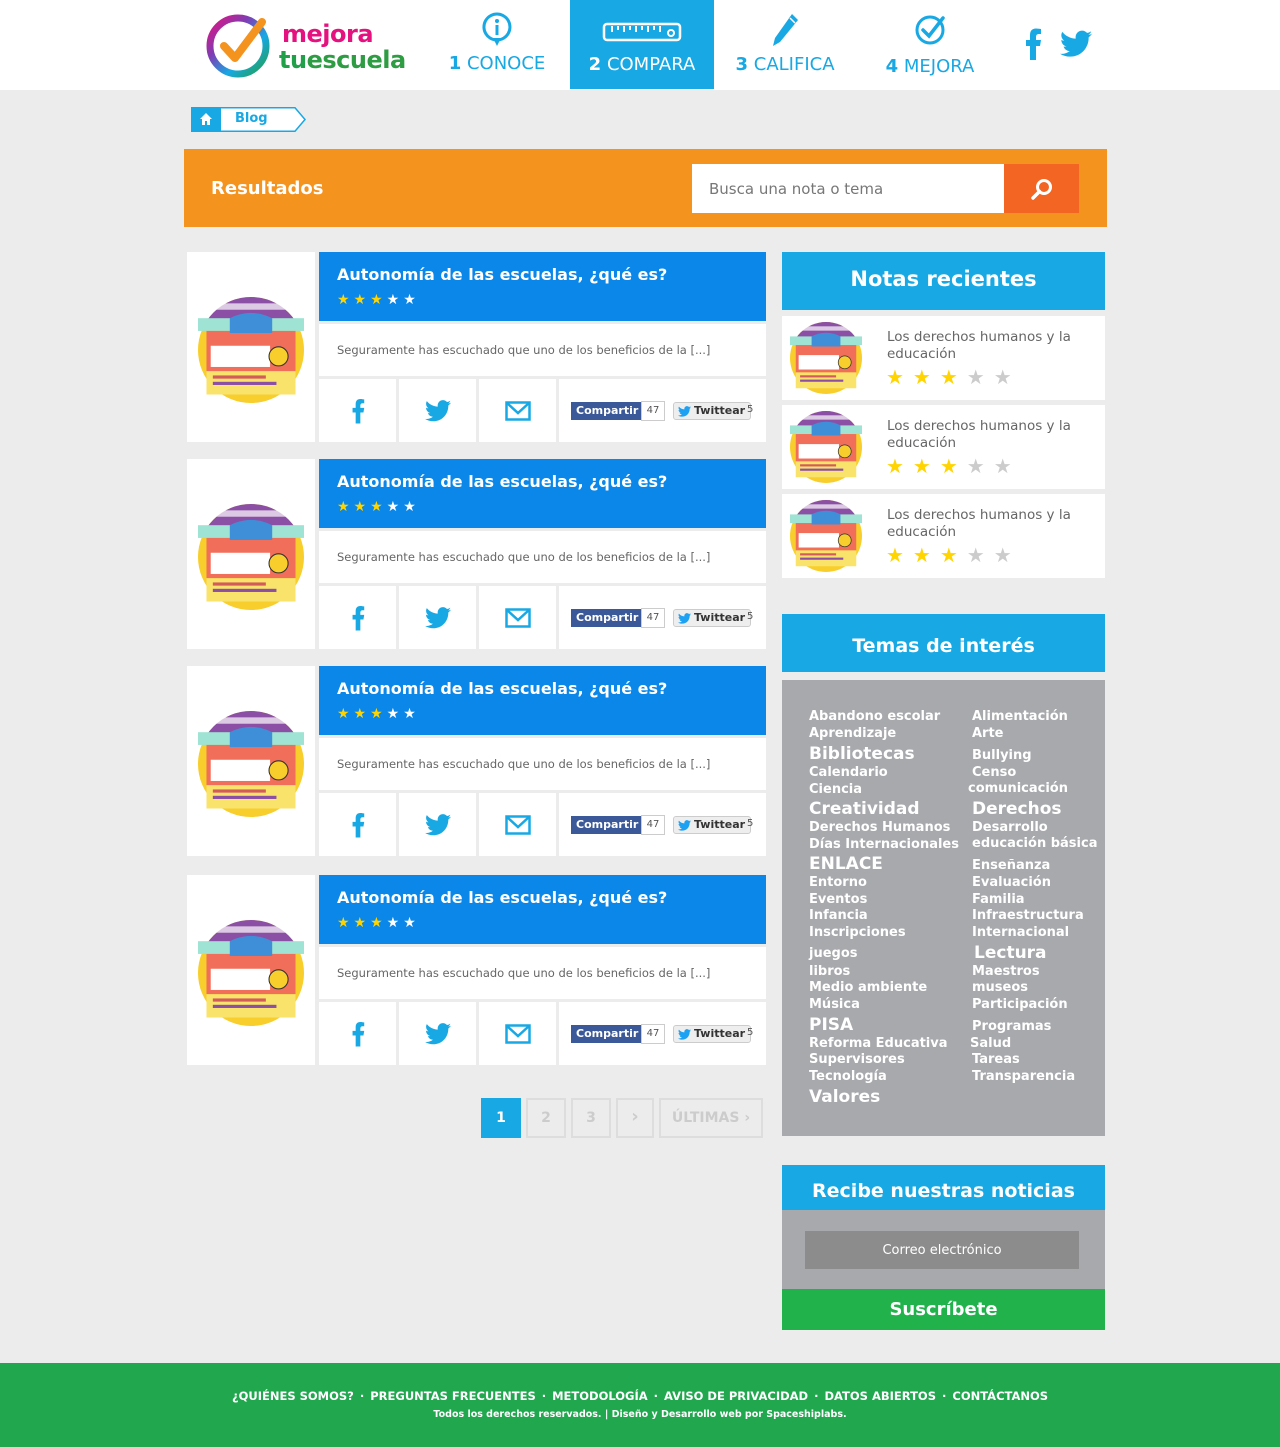 The image size is (1280, 1447). I want to click on next-page-button: ›, so click(635, 1118).